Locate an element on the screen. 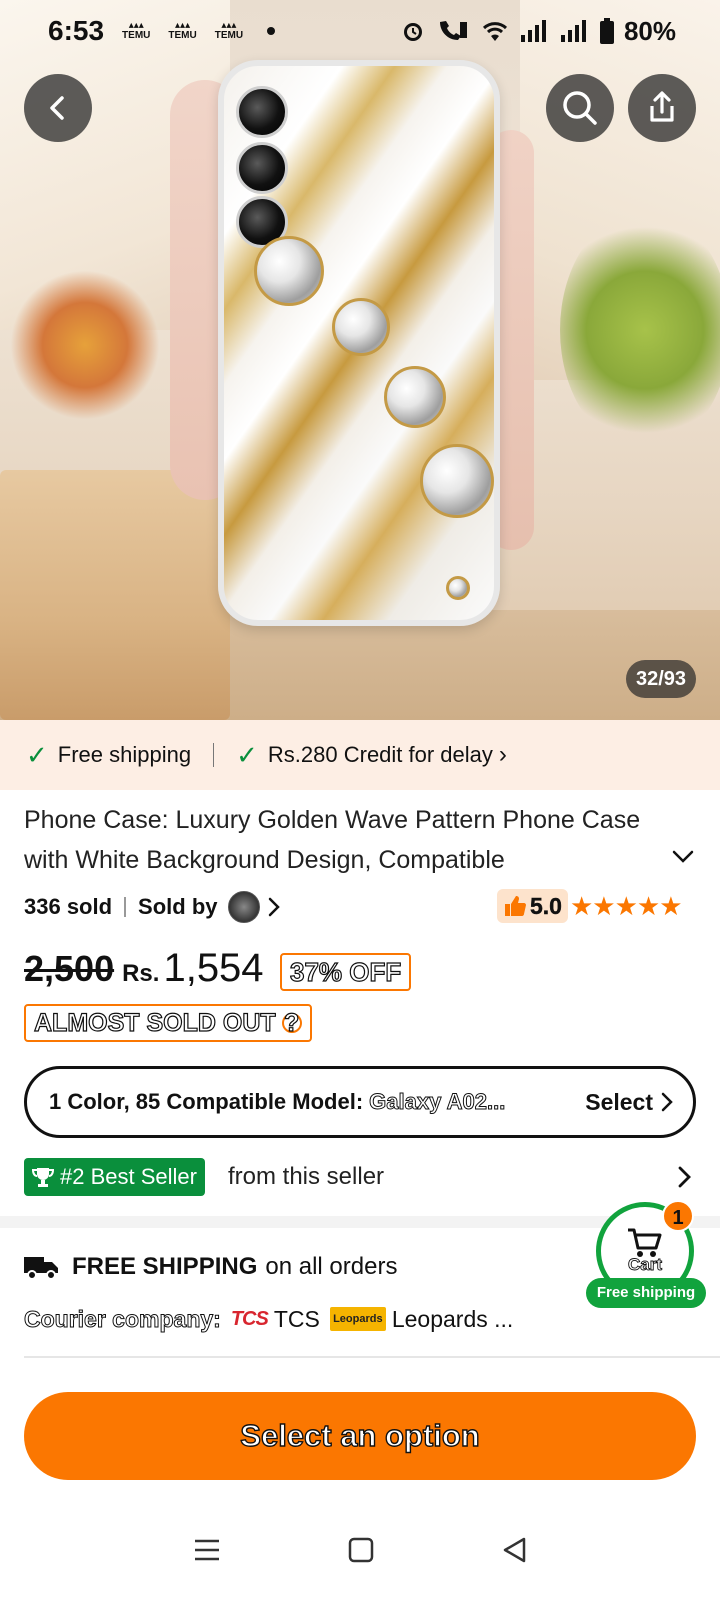 The height and width of the screenshot is (1600, 720). thumbs-up-icon is located at coordinates (515, 906).